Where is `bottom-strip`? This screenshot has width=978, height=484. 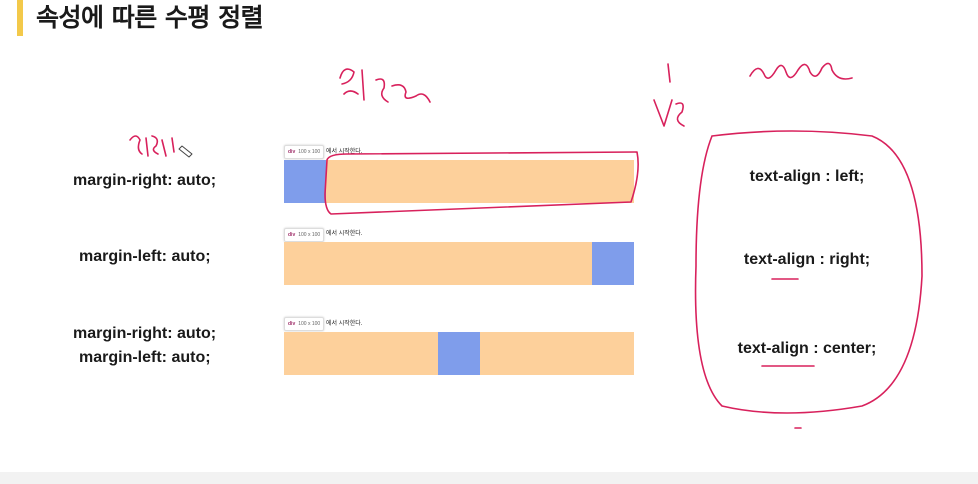 bottom-strip is located at coordinates (489, 478).